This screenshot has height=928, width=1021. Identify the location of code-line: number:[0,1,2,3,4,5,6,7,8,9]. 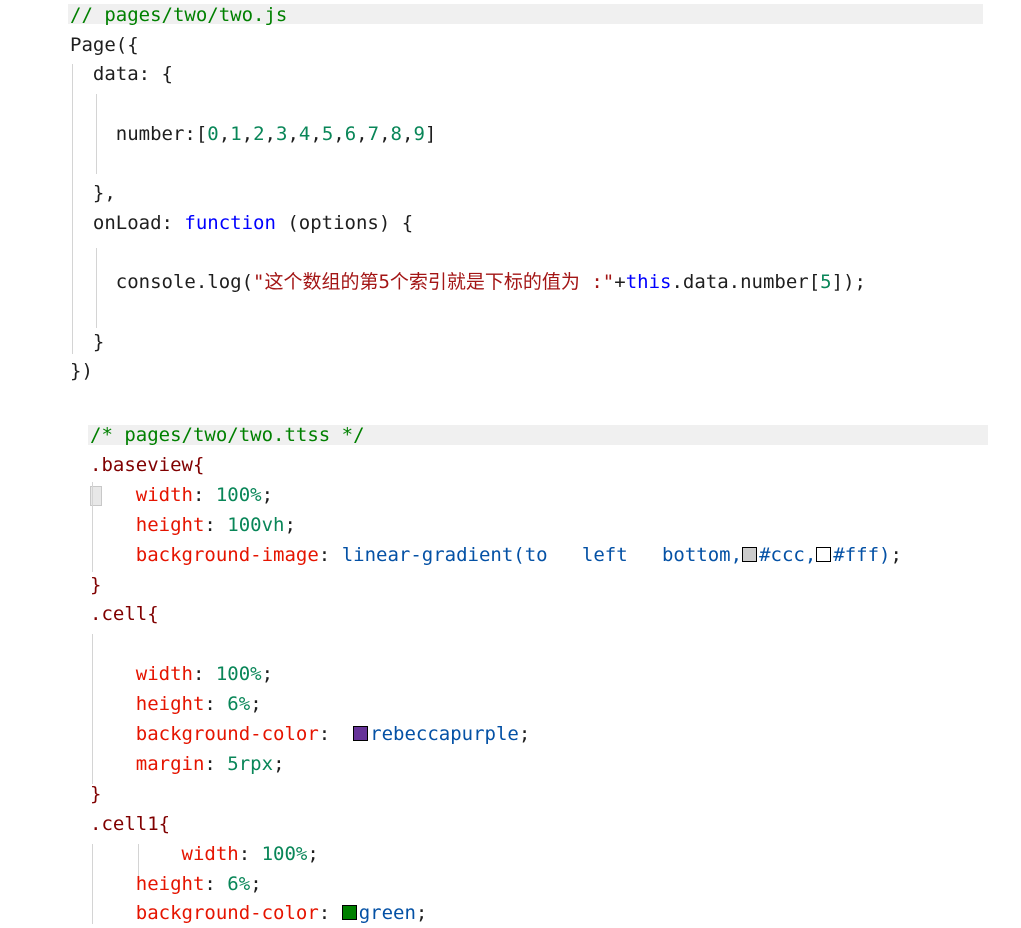
(253, 134).